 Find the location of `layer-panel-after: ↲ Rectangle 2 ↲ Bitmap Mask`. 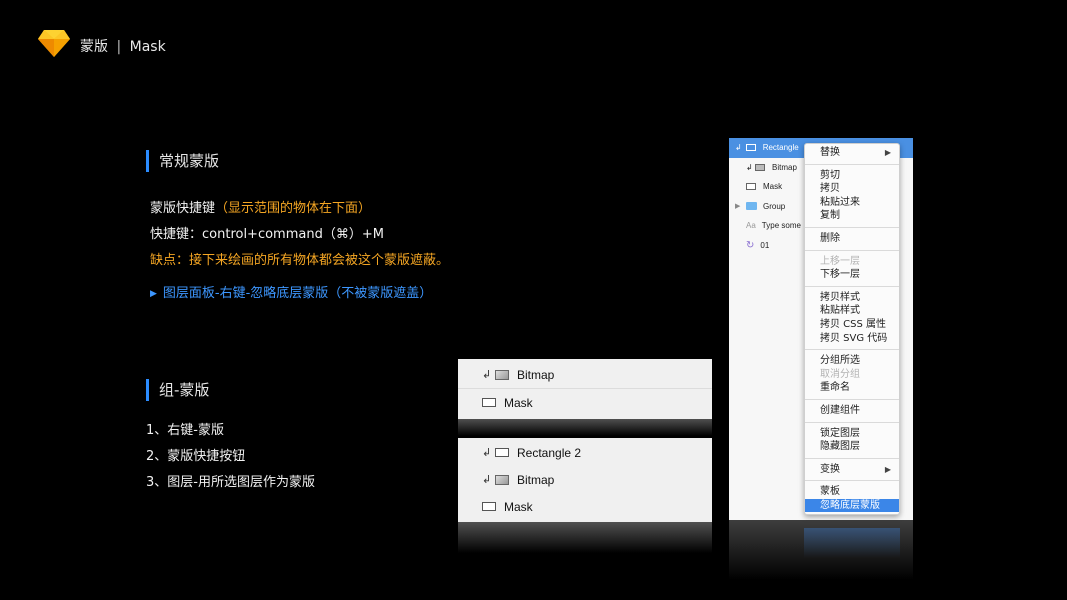

layer-panel-after: ↲ Rectangle 2 ↲ Bitmap Mask is located at coordinates (585, 480).